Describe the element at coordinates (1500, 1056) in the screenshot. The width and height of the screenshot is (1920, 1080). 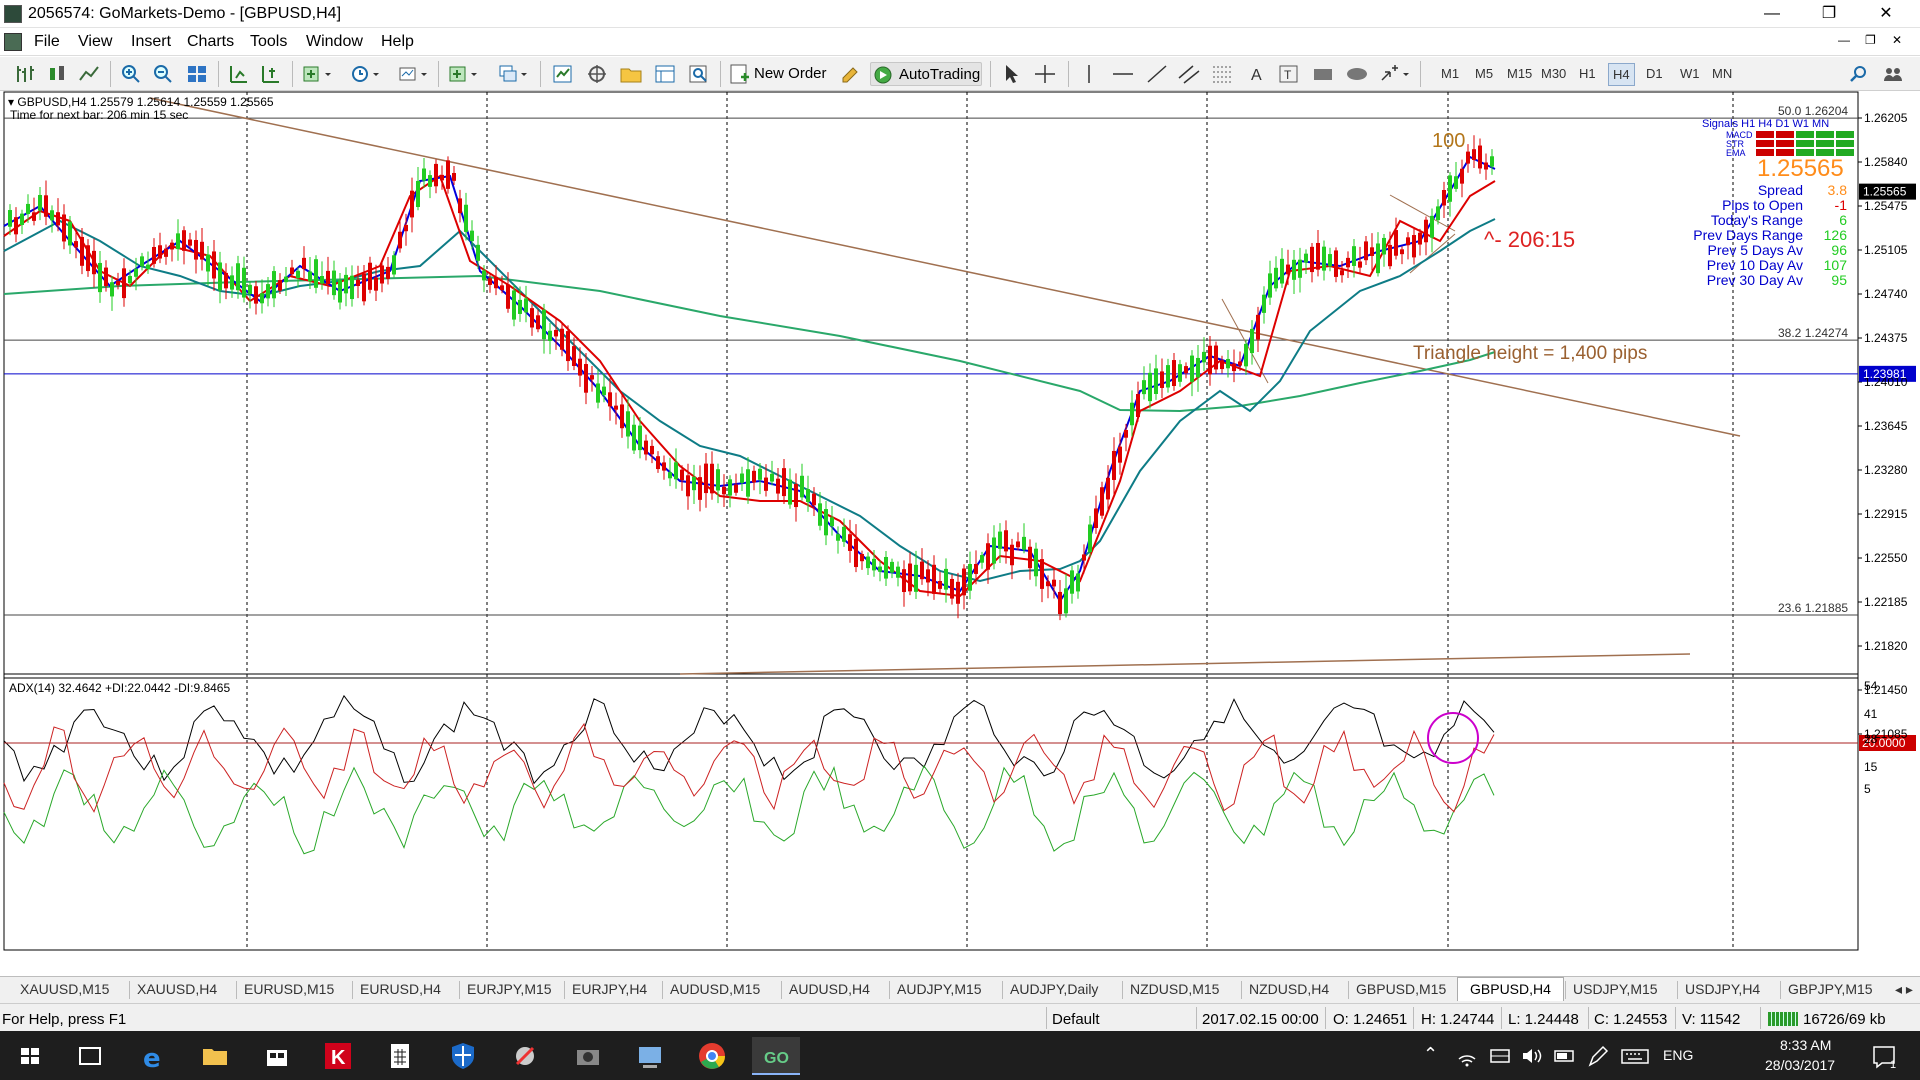
I see `battery-settings-icon` at that location.